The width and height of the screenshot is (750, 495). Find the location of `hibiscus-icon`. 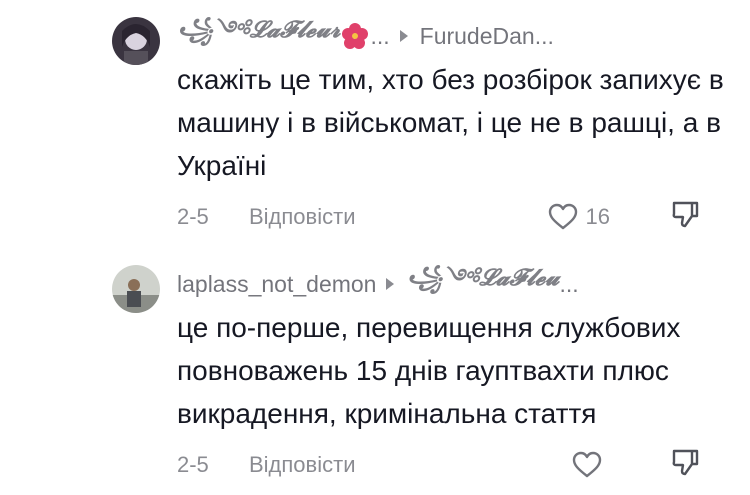

hibiscus-icon is located at coordinates (355, 36).